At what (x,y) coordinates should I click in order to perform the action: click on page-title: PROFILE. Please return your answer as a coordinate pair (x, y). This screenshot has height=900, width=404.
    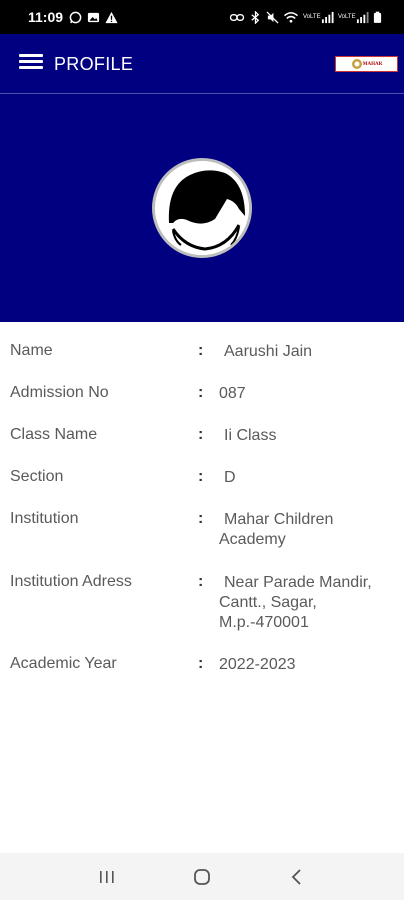
    Looking at the image, I should click on (94, 64).